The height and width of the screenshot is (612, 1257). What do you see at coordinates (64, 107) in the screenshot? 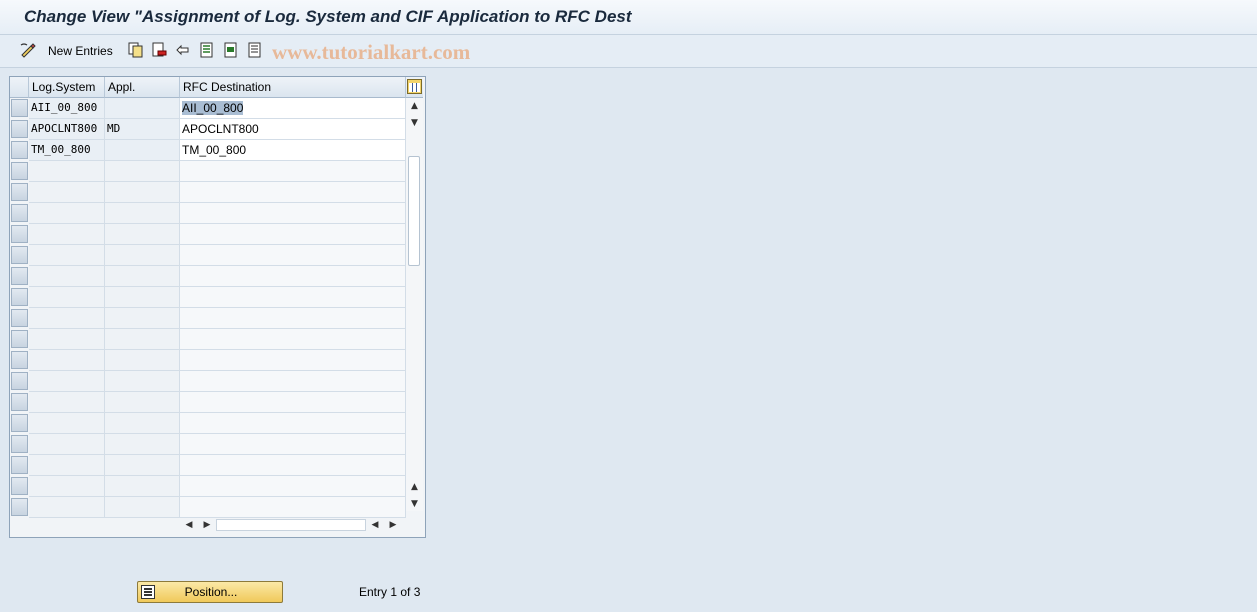
I see `cell-log-system-text: AII_00_800` at bounding box center [64, 107].